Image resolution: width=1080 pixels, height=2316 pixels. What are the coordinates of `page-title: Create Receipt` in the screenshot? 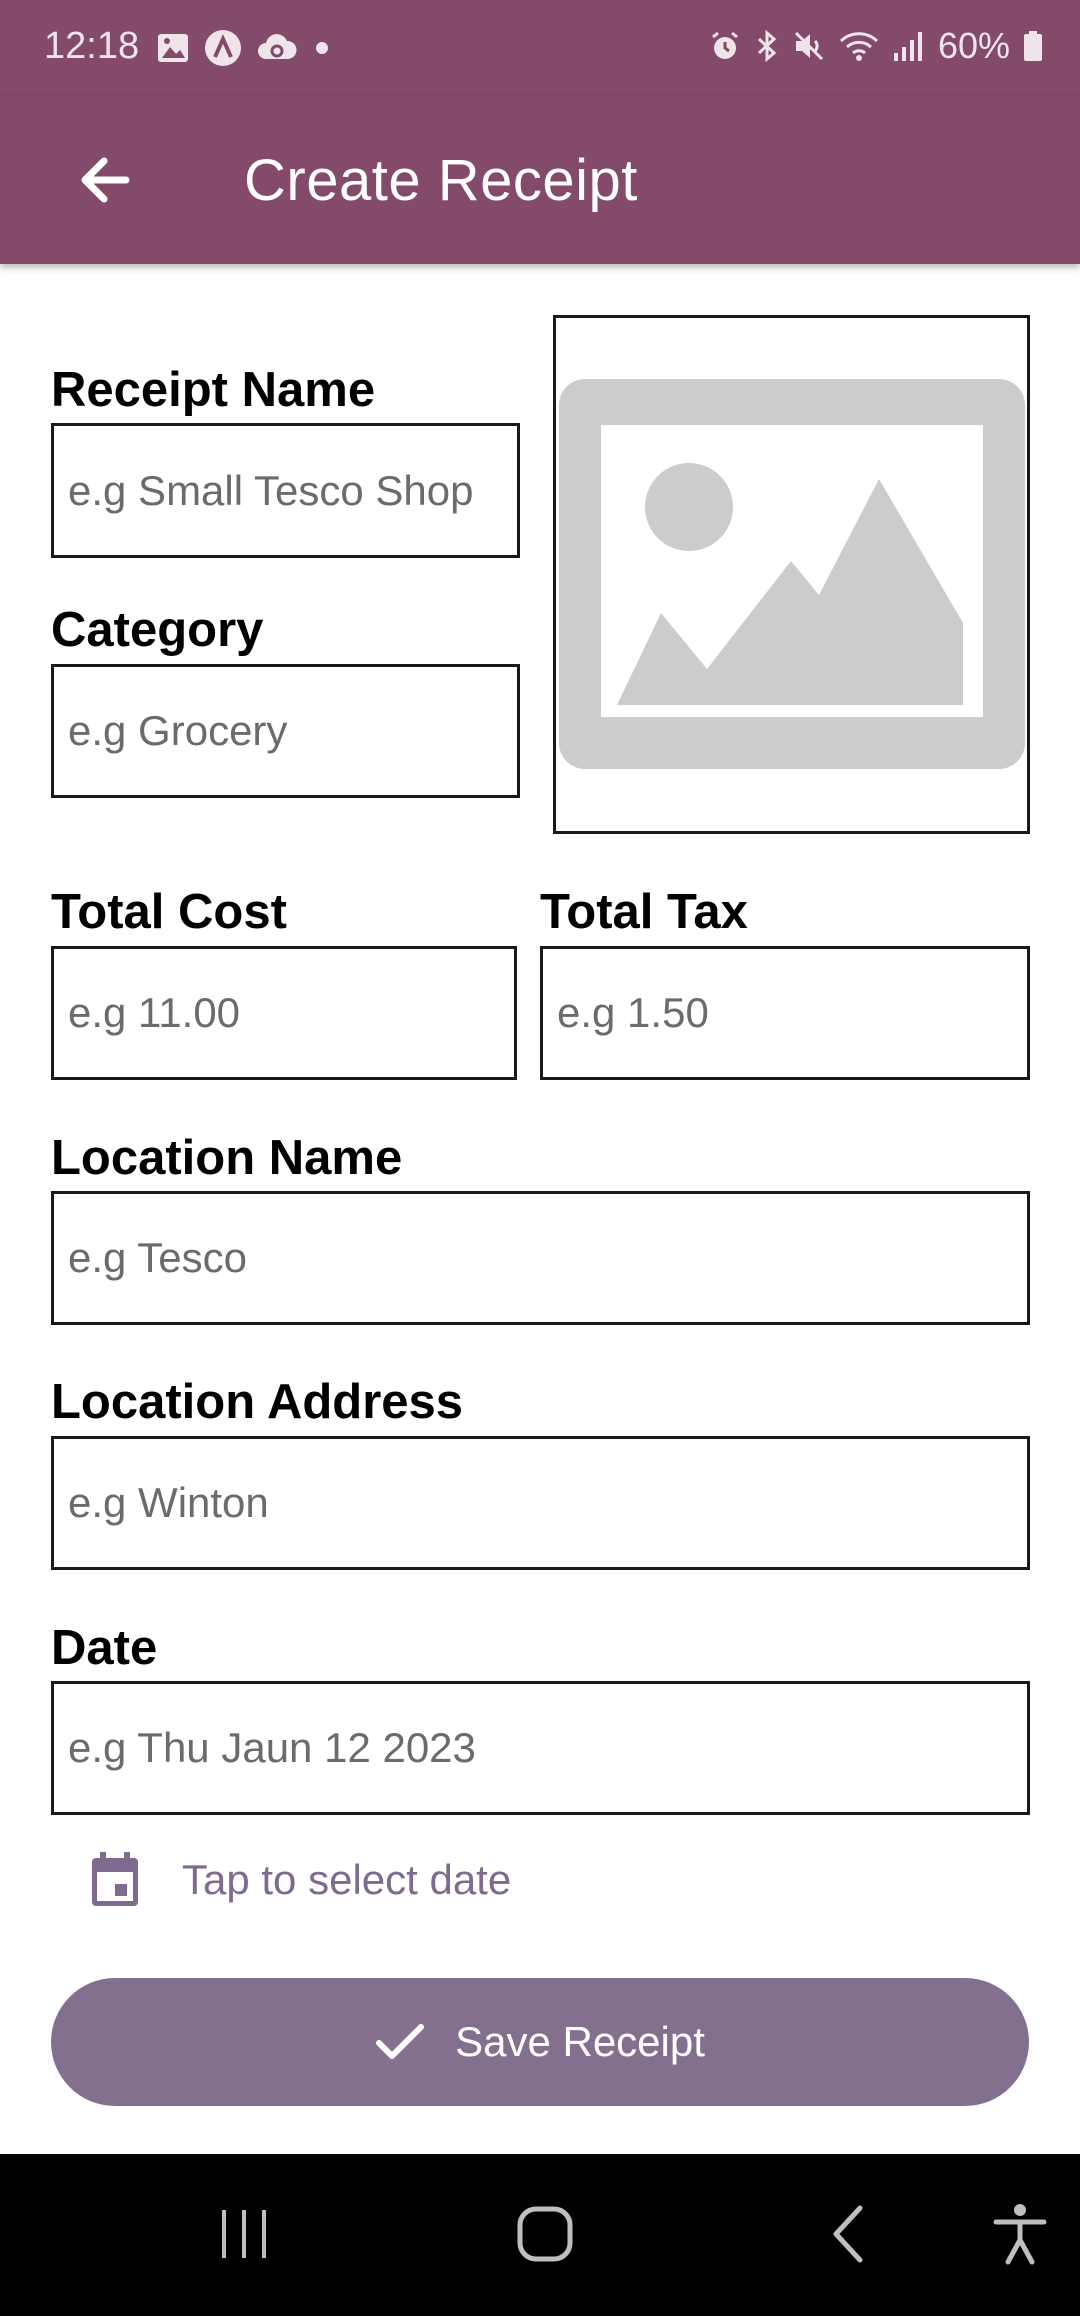 It's located at (441, 180).